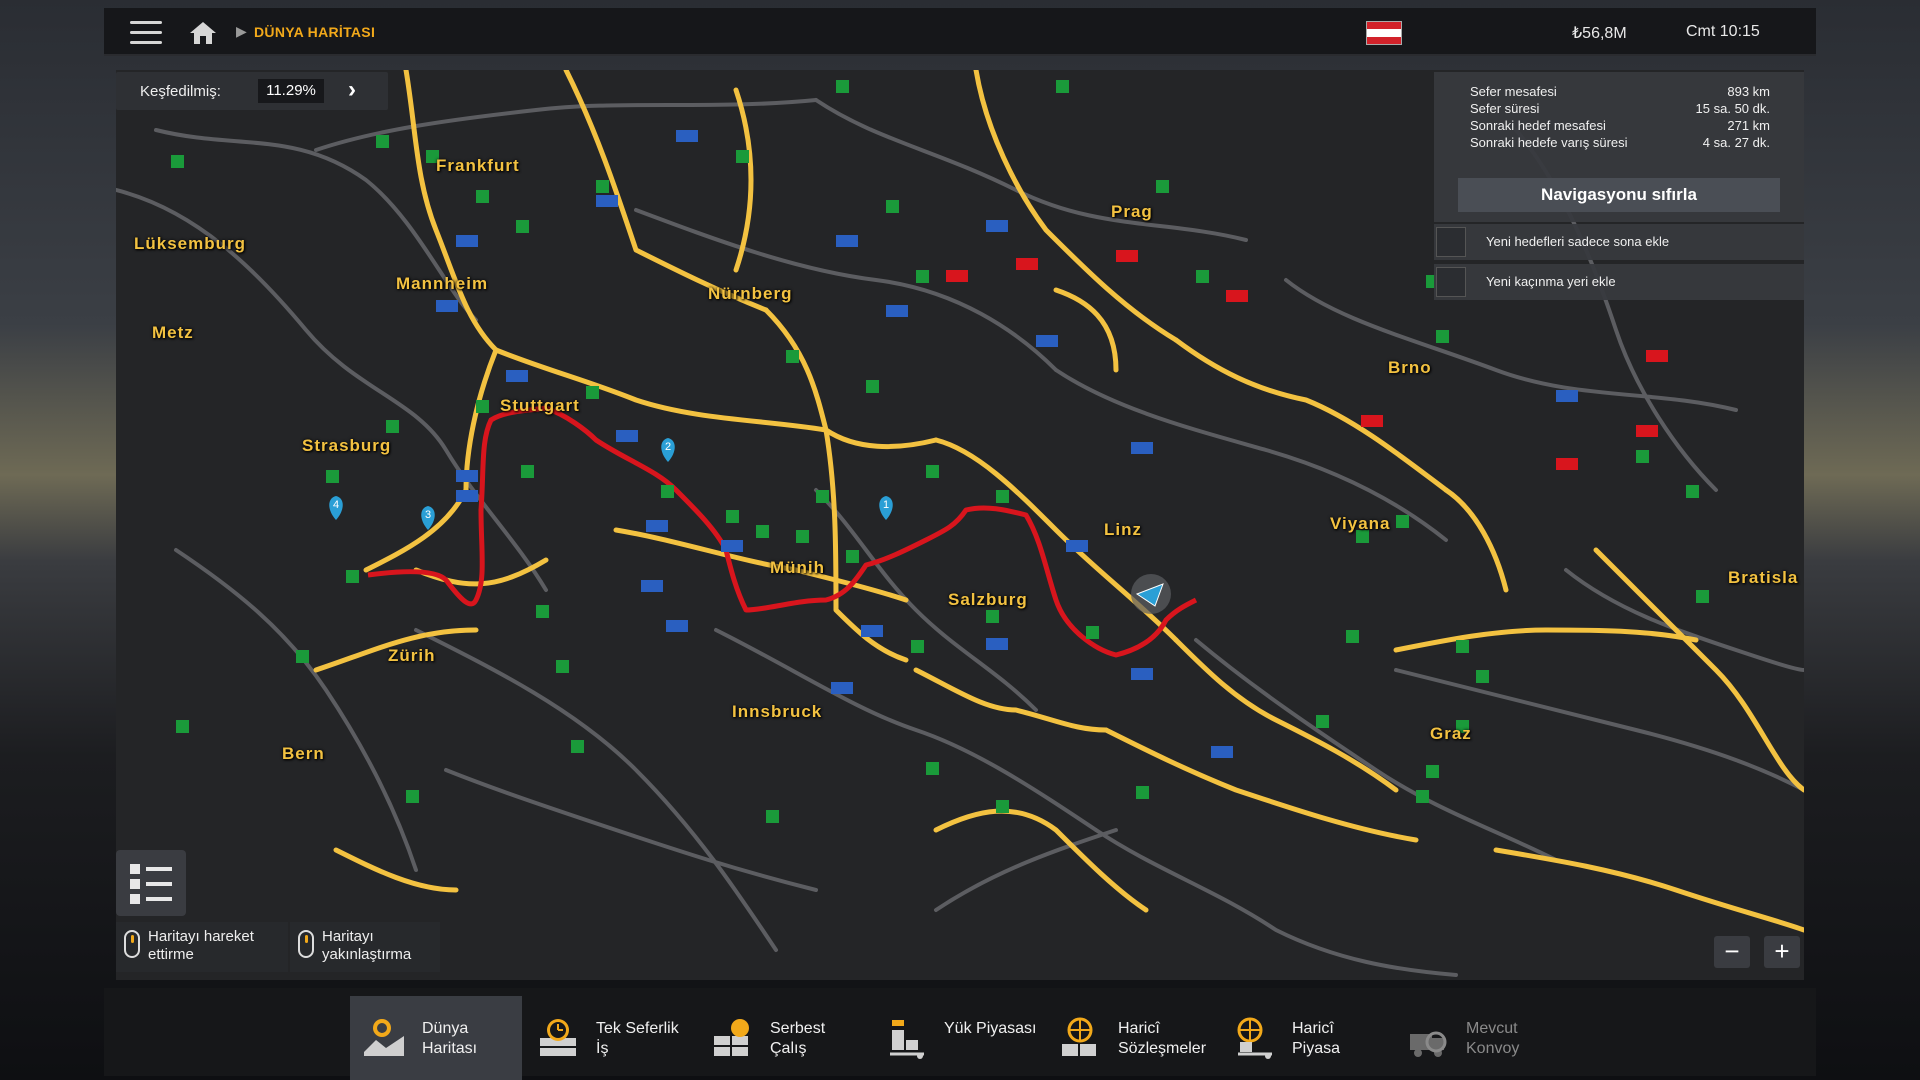  I want to click on option-add-avoid-point: Yeni kaçınma yeri ekle, so click(1619, 282).